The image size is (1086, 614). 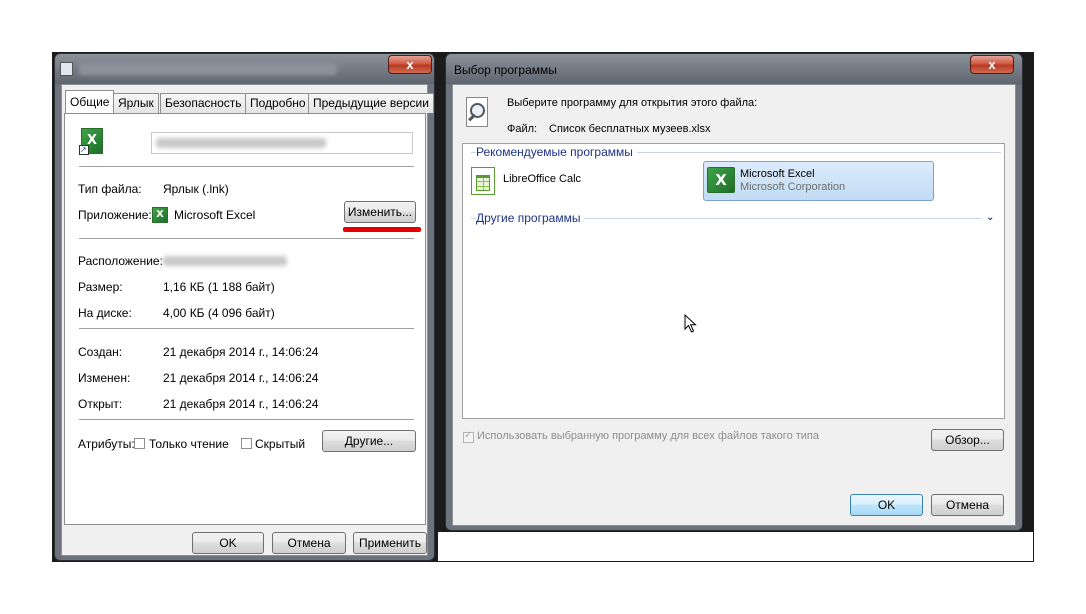 What do you see at coordinates (505, 70) in the screenshot?
I see `window-title: Выбор программы` at bounding box center [505, 70].